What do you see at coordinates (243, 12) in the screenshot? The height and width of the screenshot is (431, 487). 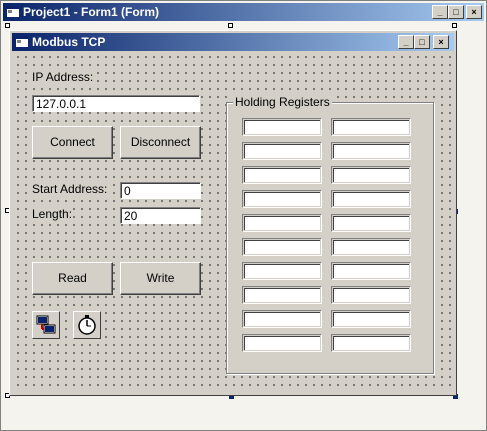 I see `ide-titlebar: Project1 - Form1 (Form) _ □ ×` at bounding box center [243, 12].